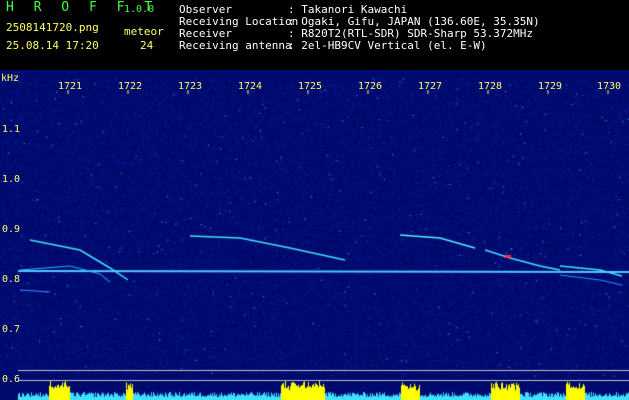 The width and height of the screenshot is (629, 400). Describe the element at coordinates (190, 86) in the screenshot. I see `x-tick-label: 1723` at that location.